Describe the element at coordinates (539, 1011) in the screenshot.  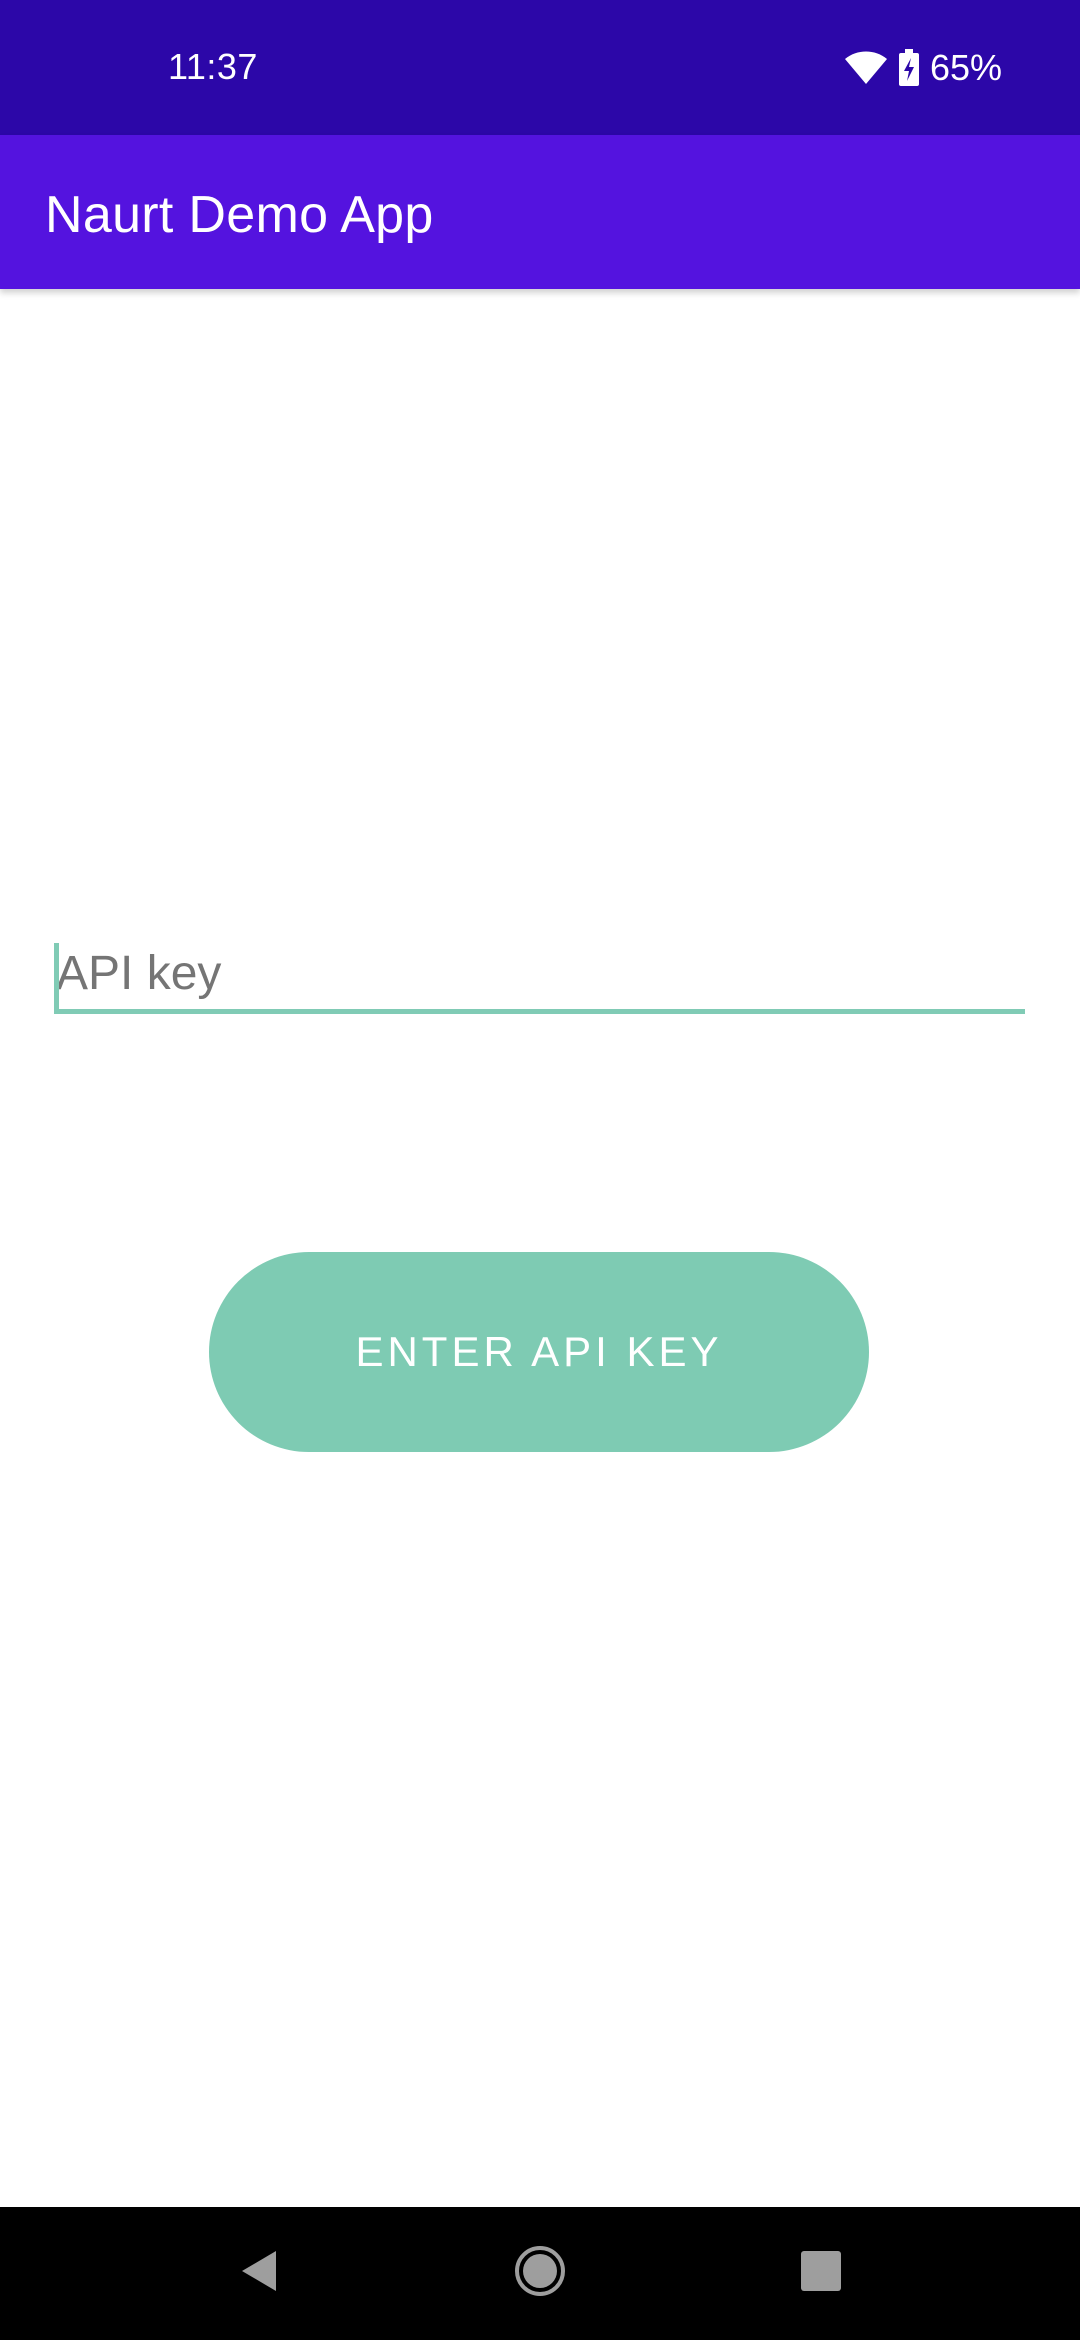
I see `api-key-underline` at that location.